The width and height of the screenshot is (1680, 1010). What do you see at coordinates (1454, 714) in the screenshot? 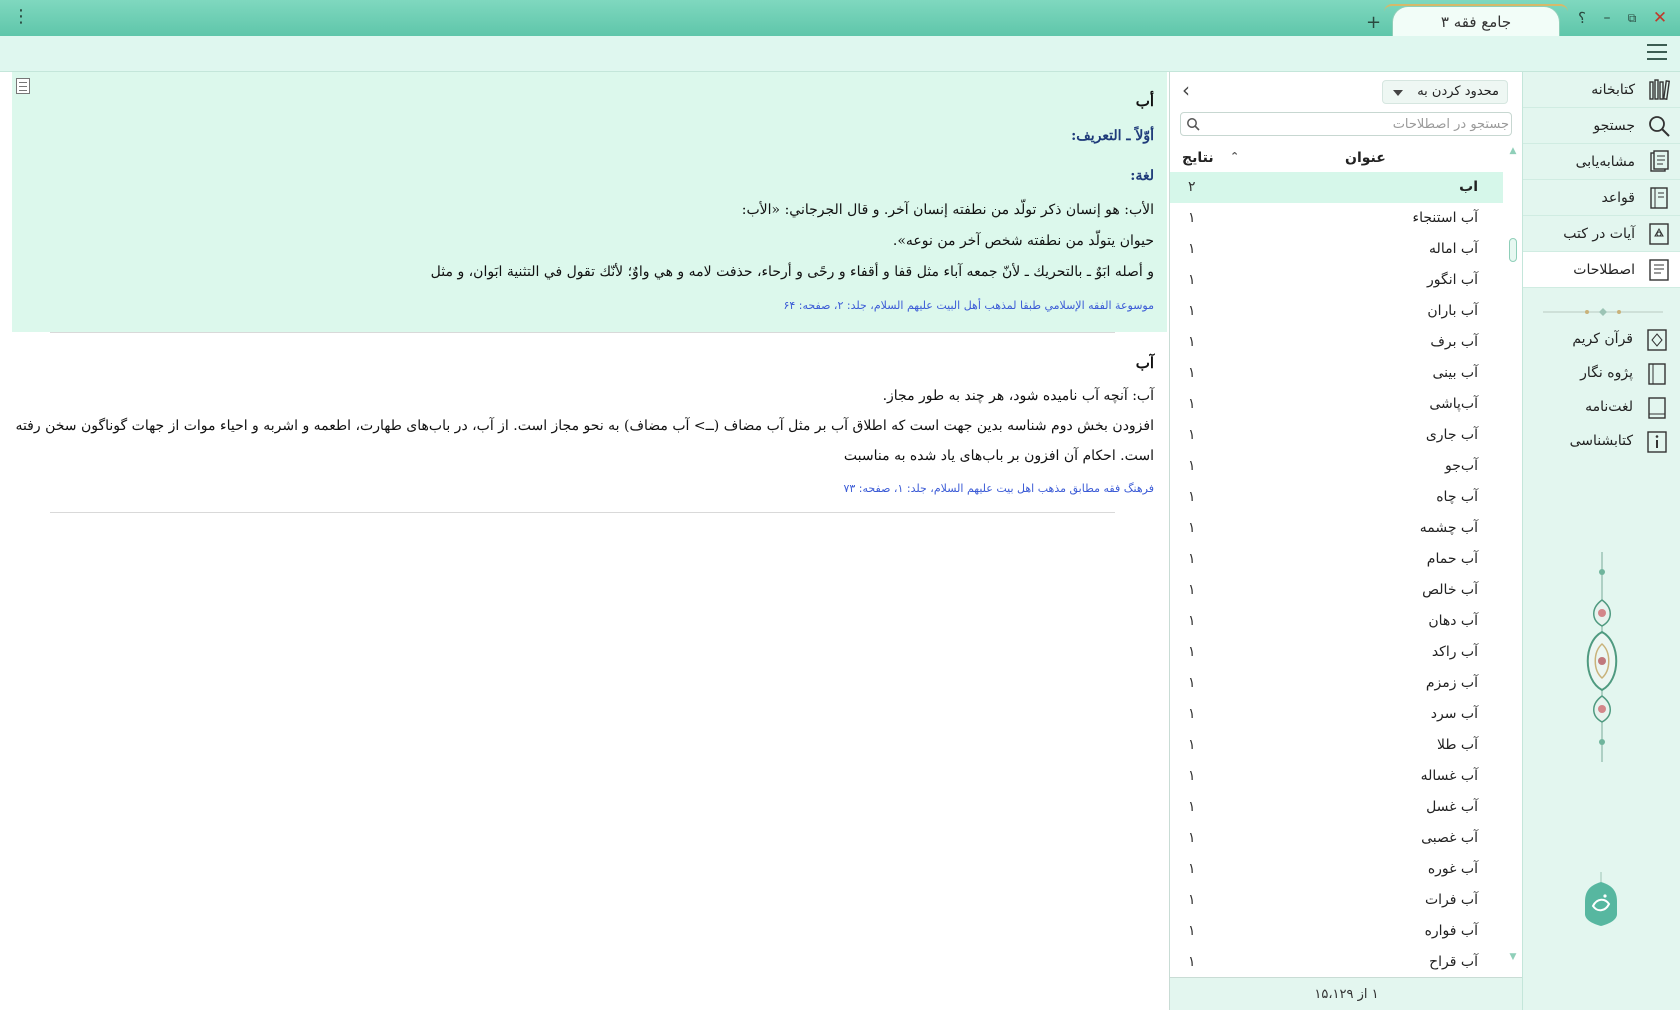
I see `term-title: آب سرد` at bounding box center [1454, 714].